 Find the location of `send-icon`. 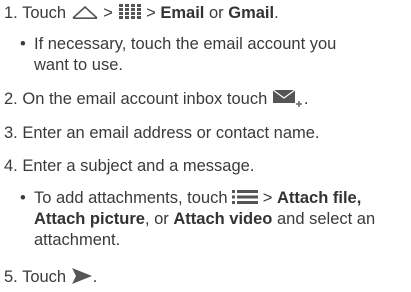

send-icon is located at coordinates (82, 276).